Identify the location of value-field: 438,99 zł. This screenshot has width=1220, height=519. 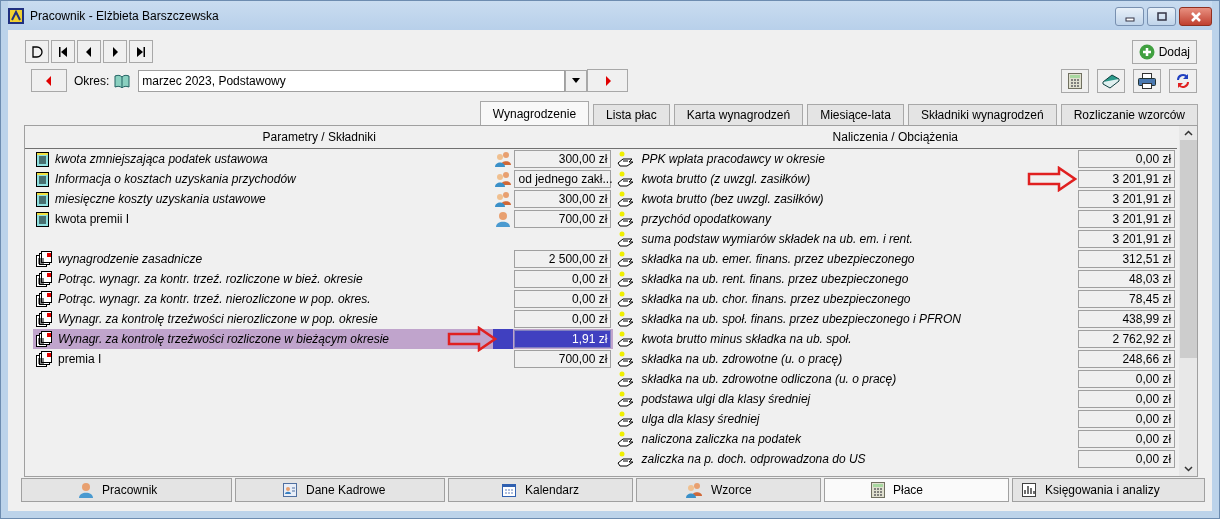
(1127, 319).